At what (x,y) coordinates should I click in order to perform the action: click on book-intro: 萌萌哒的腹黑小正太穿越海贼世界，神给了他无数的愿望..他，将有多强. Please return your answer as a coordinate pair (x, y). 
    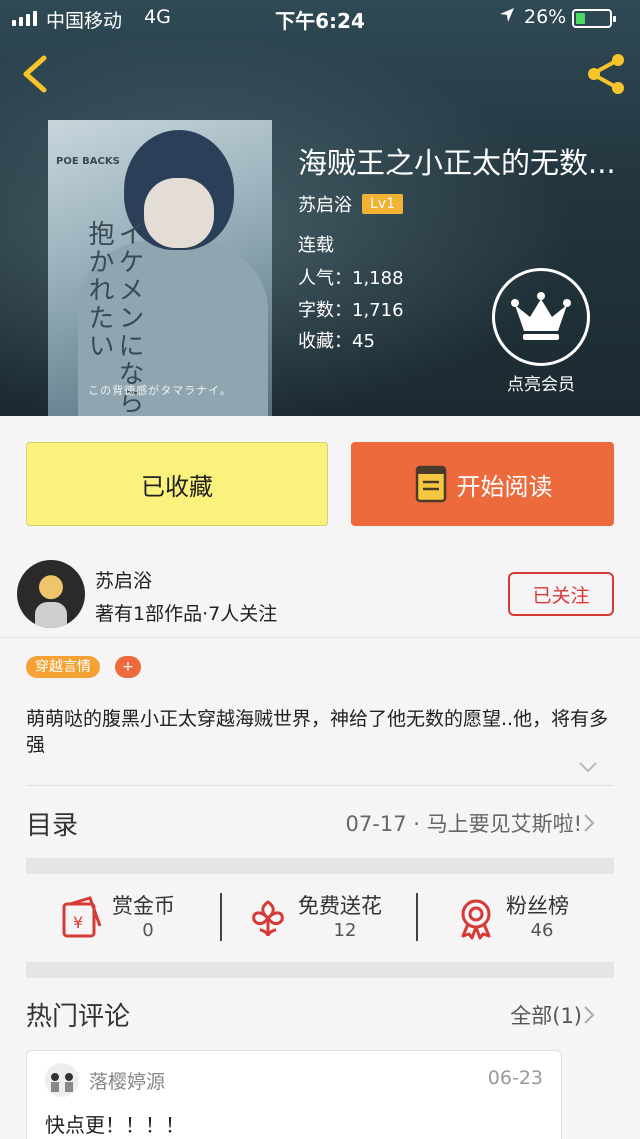
    Looking at the image, I should click on (317, 732).